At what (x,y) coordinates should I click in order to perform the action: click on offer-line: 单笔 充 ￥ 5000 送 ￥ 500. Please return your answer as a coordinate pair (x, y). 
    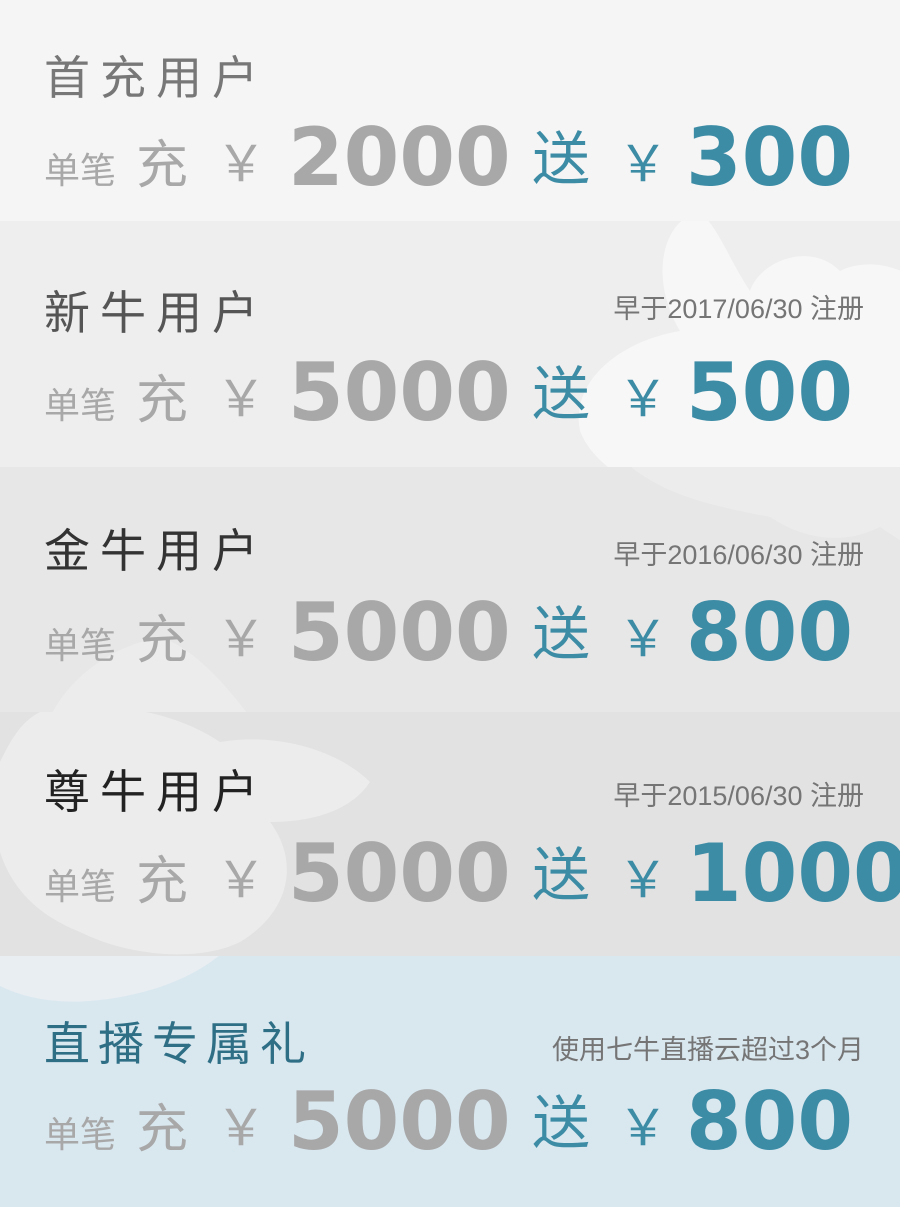
    Looking at the image, I should click on (469, 390).